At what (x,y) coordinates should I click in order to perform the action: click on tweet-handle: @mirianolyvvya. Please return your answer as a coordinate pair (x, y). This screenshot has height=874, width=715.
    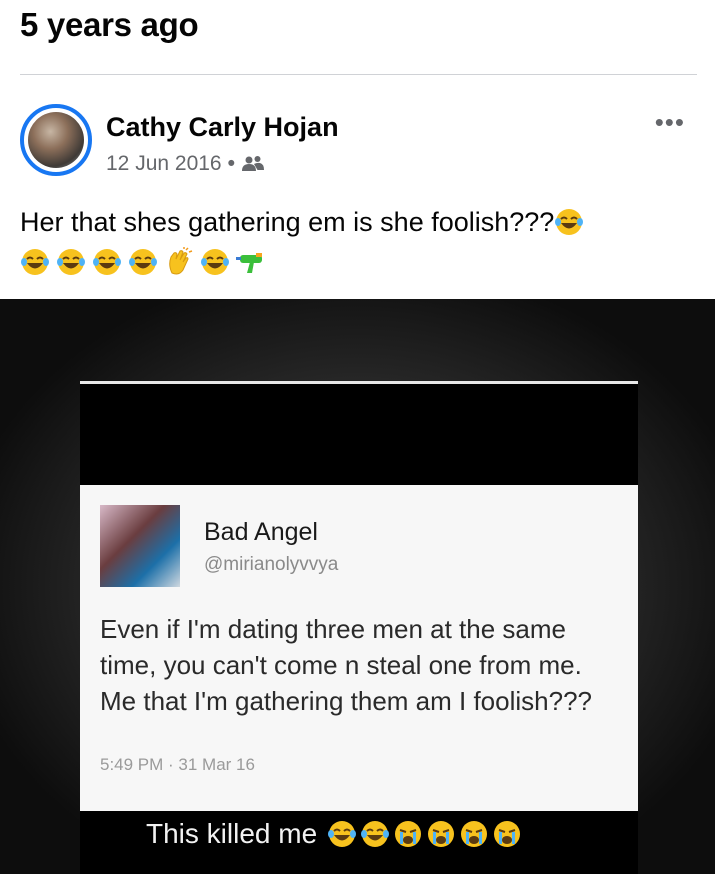
    Looking at the image, I should click on (271, 564).